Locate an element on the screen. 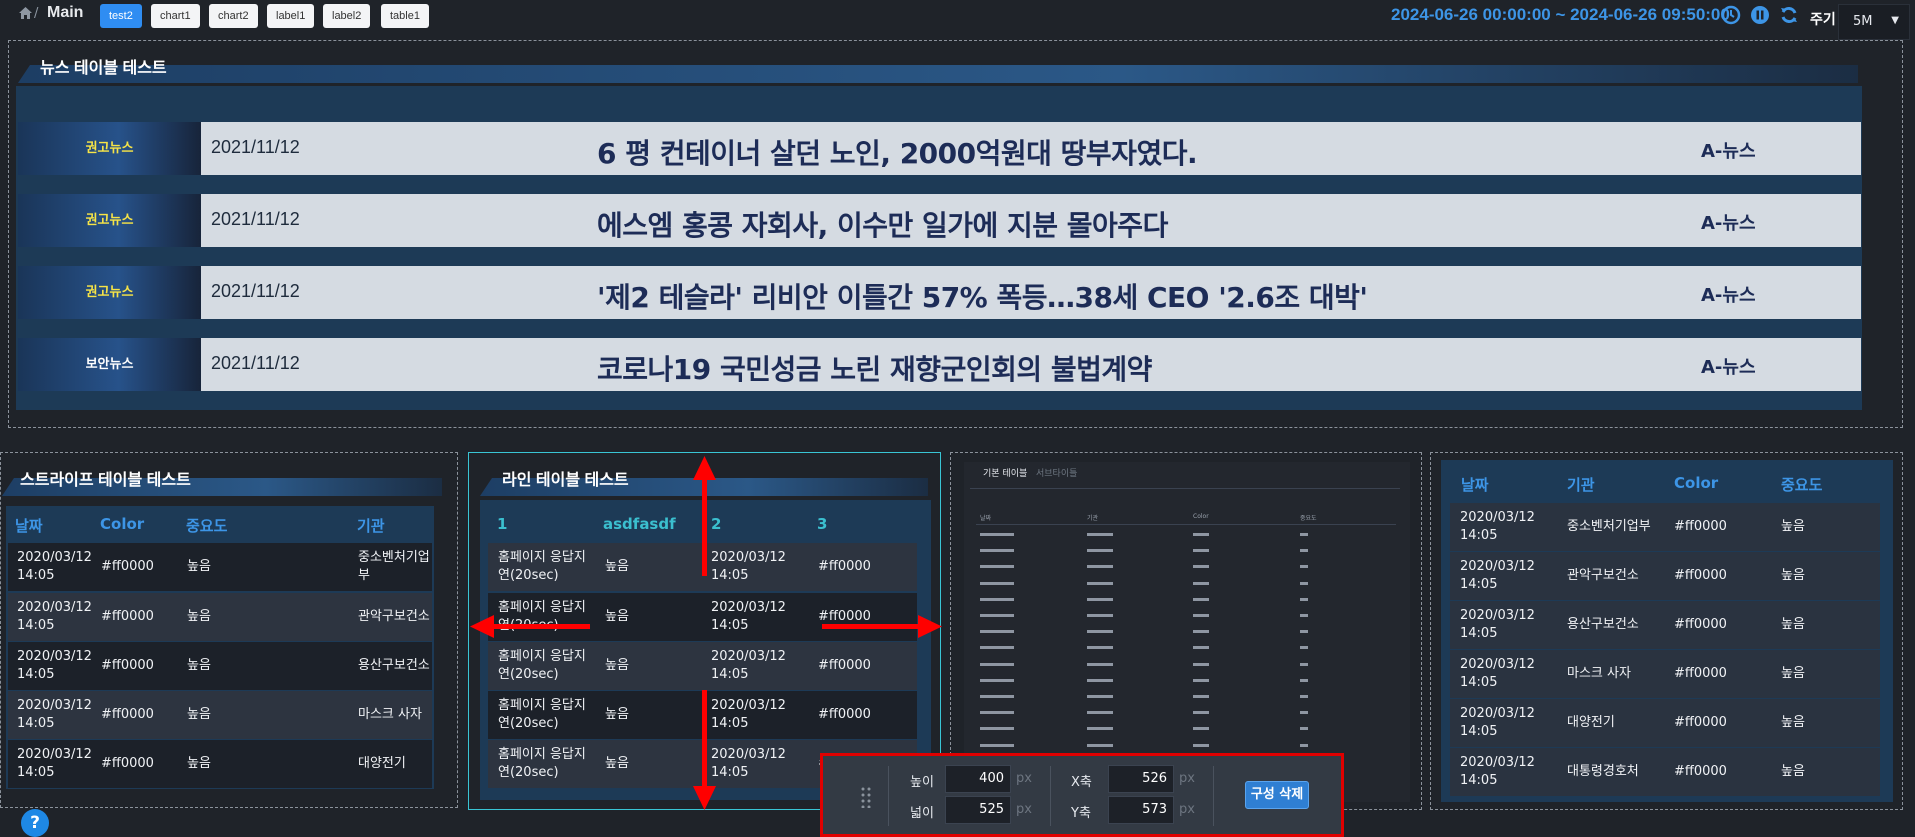 The height and width of the screenshot is (837, 1915). cell-org: 대양전기 is located at coordinates (1591, 722).